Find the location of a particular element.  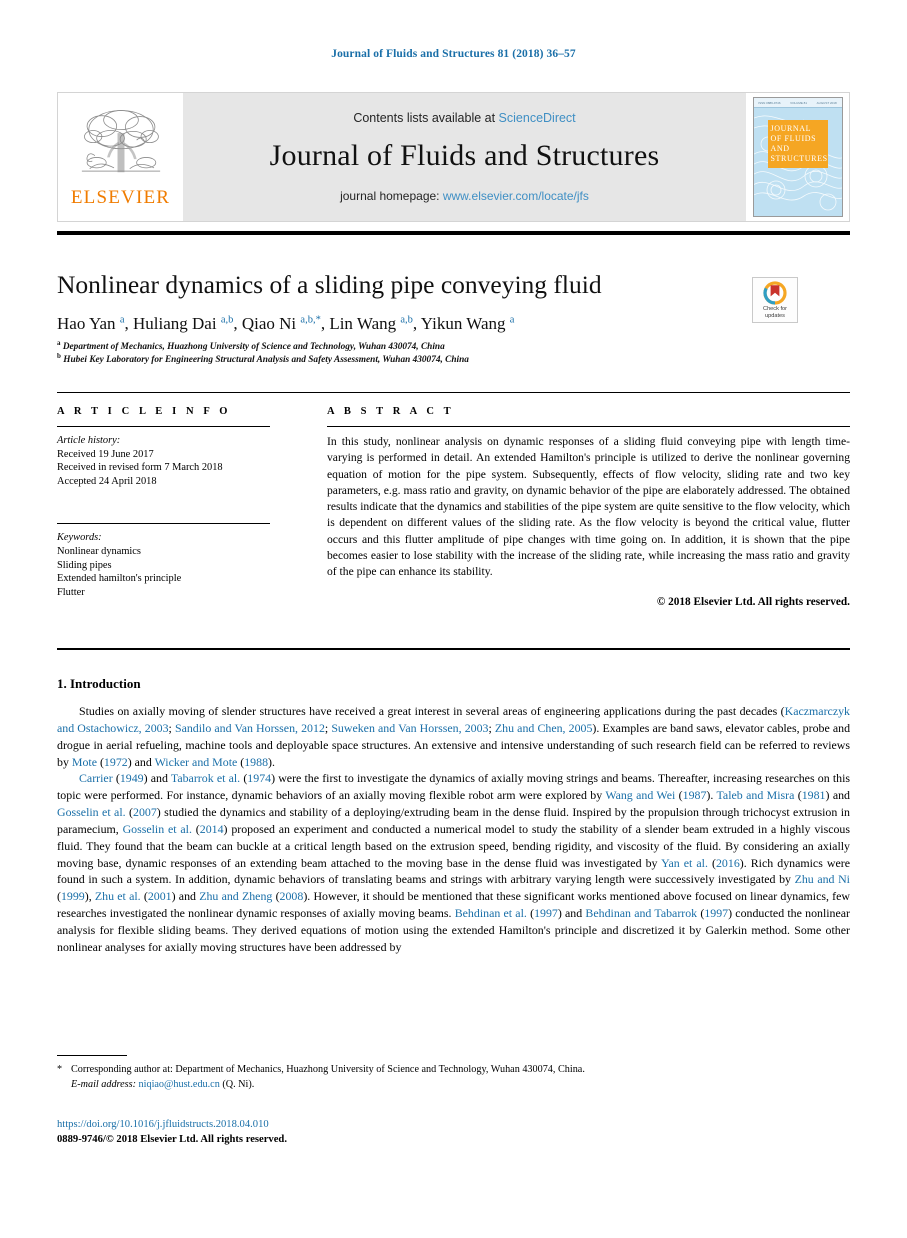

homepage-link: www.elsevier.com/locate/jfs is located at coordinates (516, 196).